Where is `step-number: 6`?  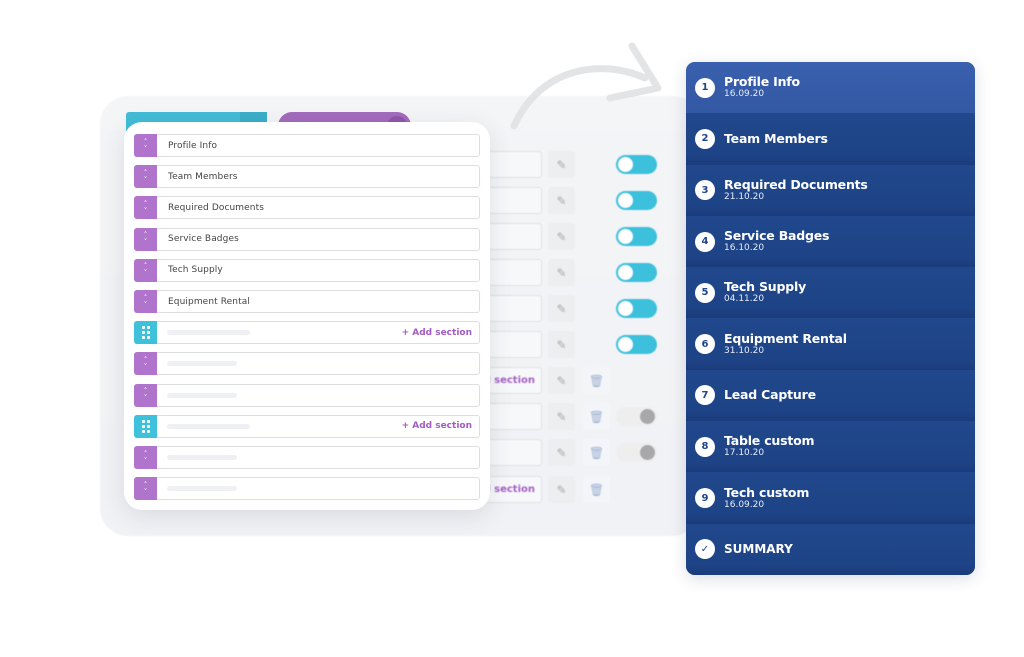
step-number: 6 is located at coordinates (705, 344).